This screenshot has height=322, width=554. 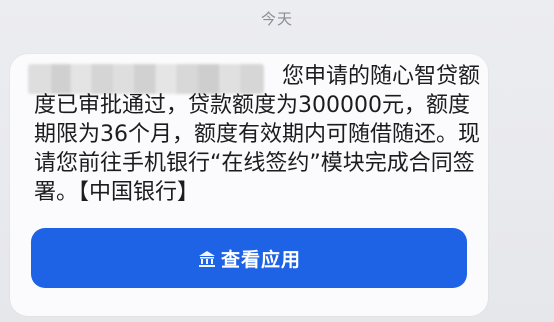 I want to click on bank-icon, so click(x=207, y=259).